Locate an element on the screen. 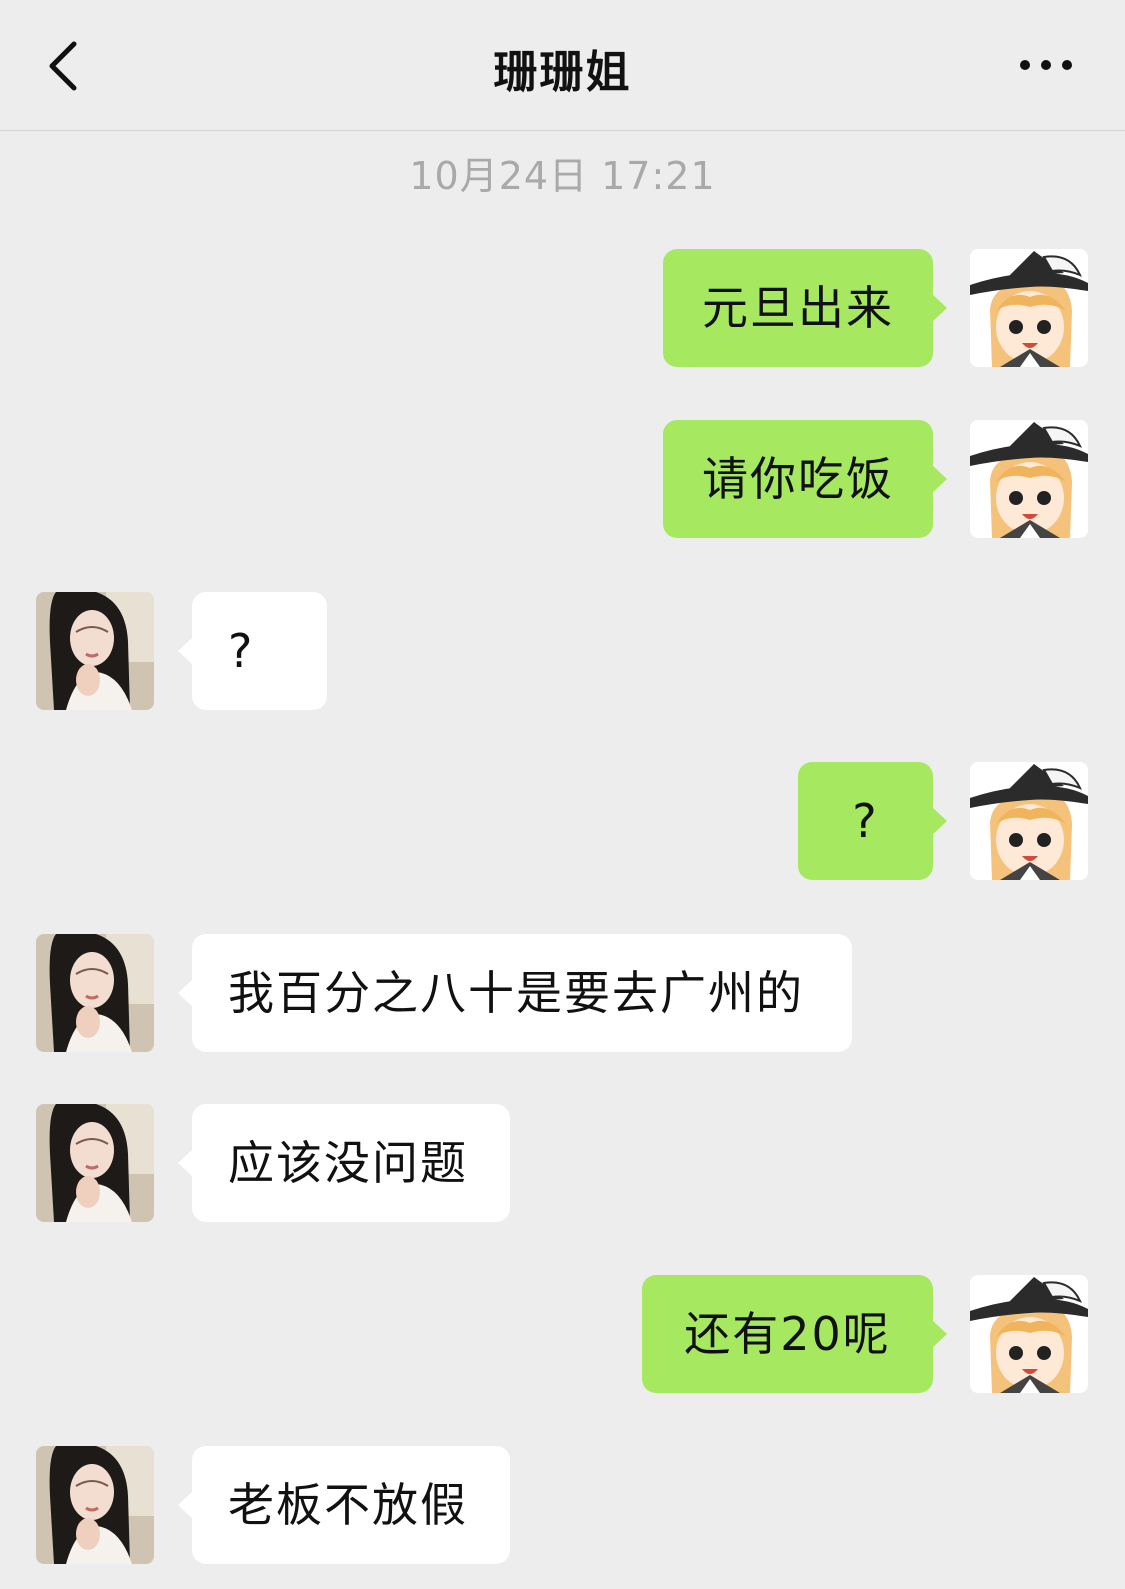 The image size is (1125, 1589). message-bubble-sent: ? is located at coordinates (872, 821).